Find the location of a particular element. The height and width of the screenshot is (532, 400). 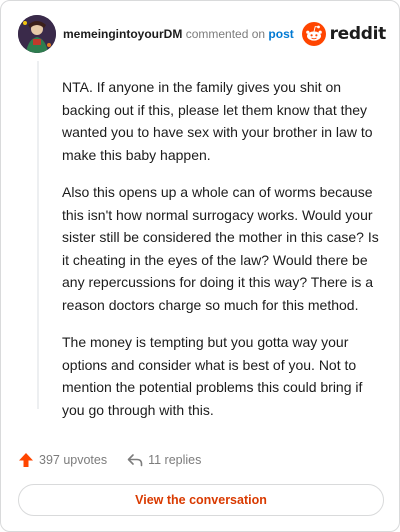

reddit-wordmark: reddit is located at coordinates (358, 34).